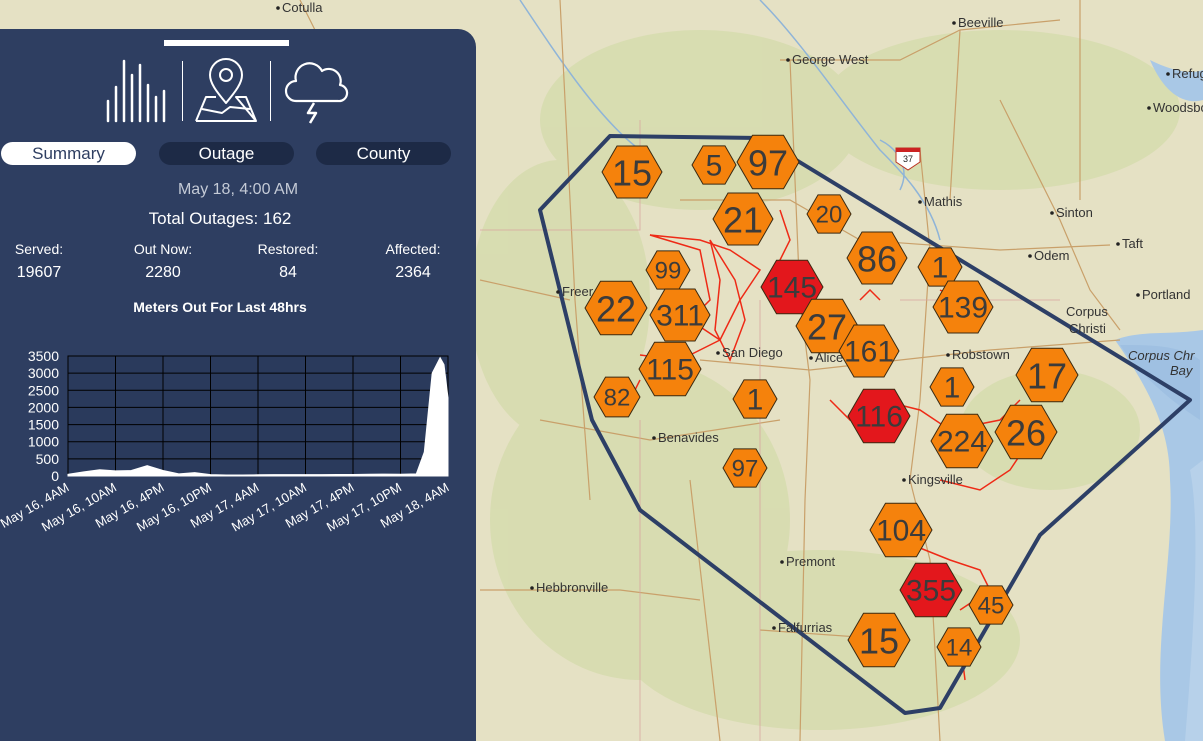 The height and width of the screenshot is (741, 1203). I want to click on place-label: Refugio, so click(1187, 73).